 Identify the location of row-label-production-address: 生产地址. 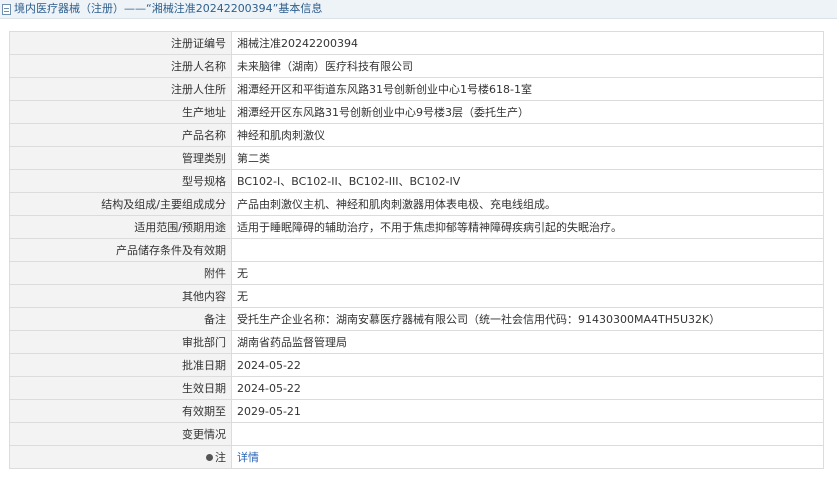
(120, 112).